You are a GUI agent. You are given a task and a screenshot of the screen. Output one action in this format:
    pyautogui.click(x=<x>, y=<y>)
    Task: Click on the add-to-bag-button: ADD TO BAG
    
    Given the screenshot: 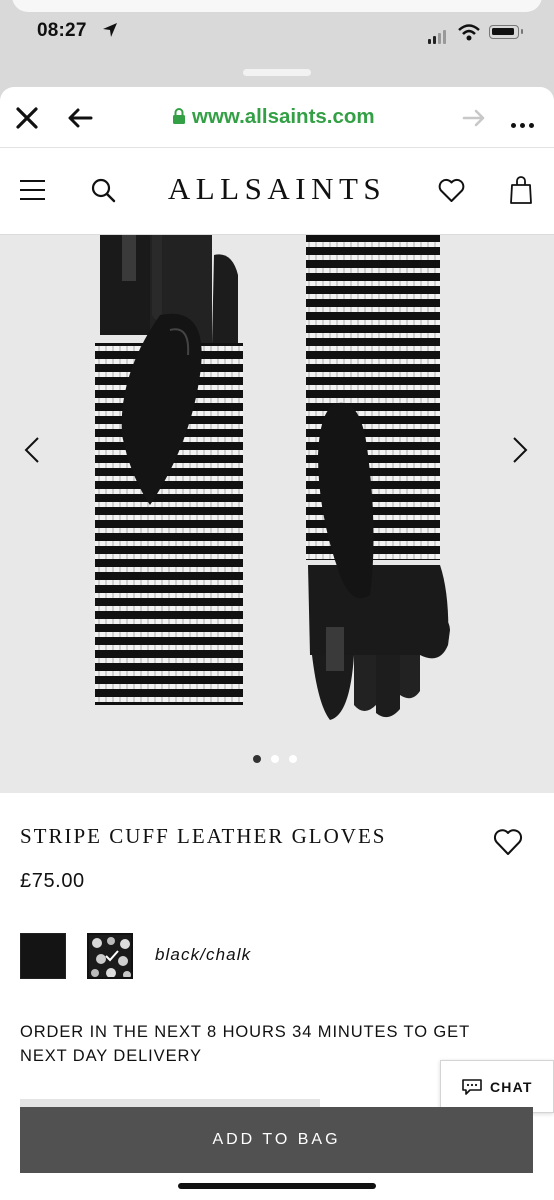 What is the action you would take?
    pyautogui.click(x=276, y=1140)
    